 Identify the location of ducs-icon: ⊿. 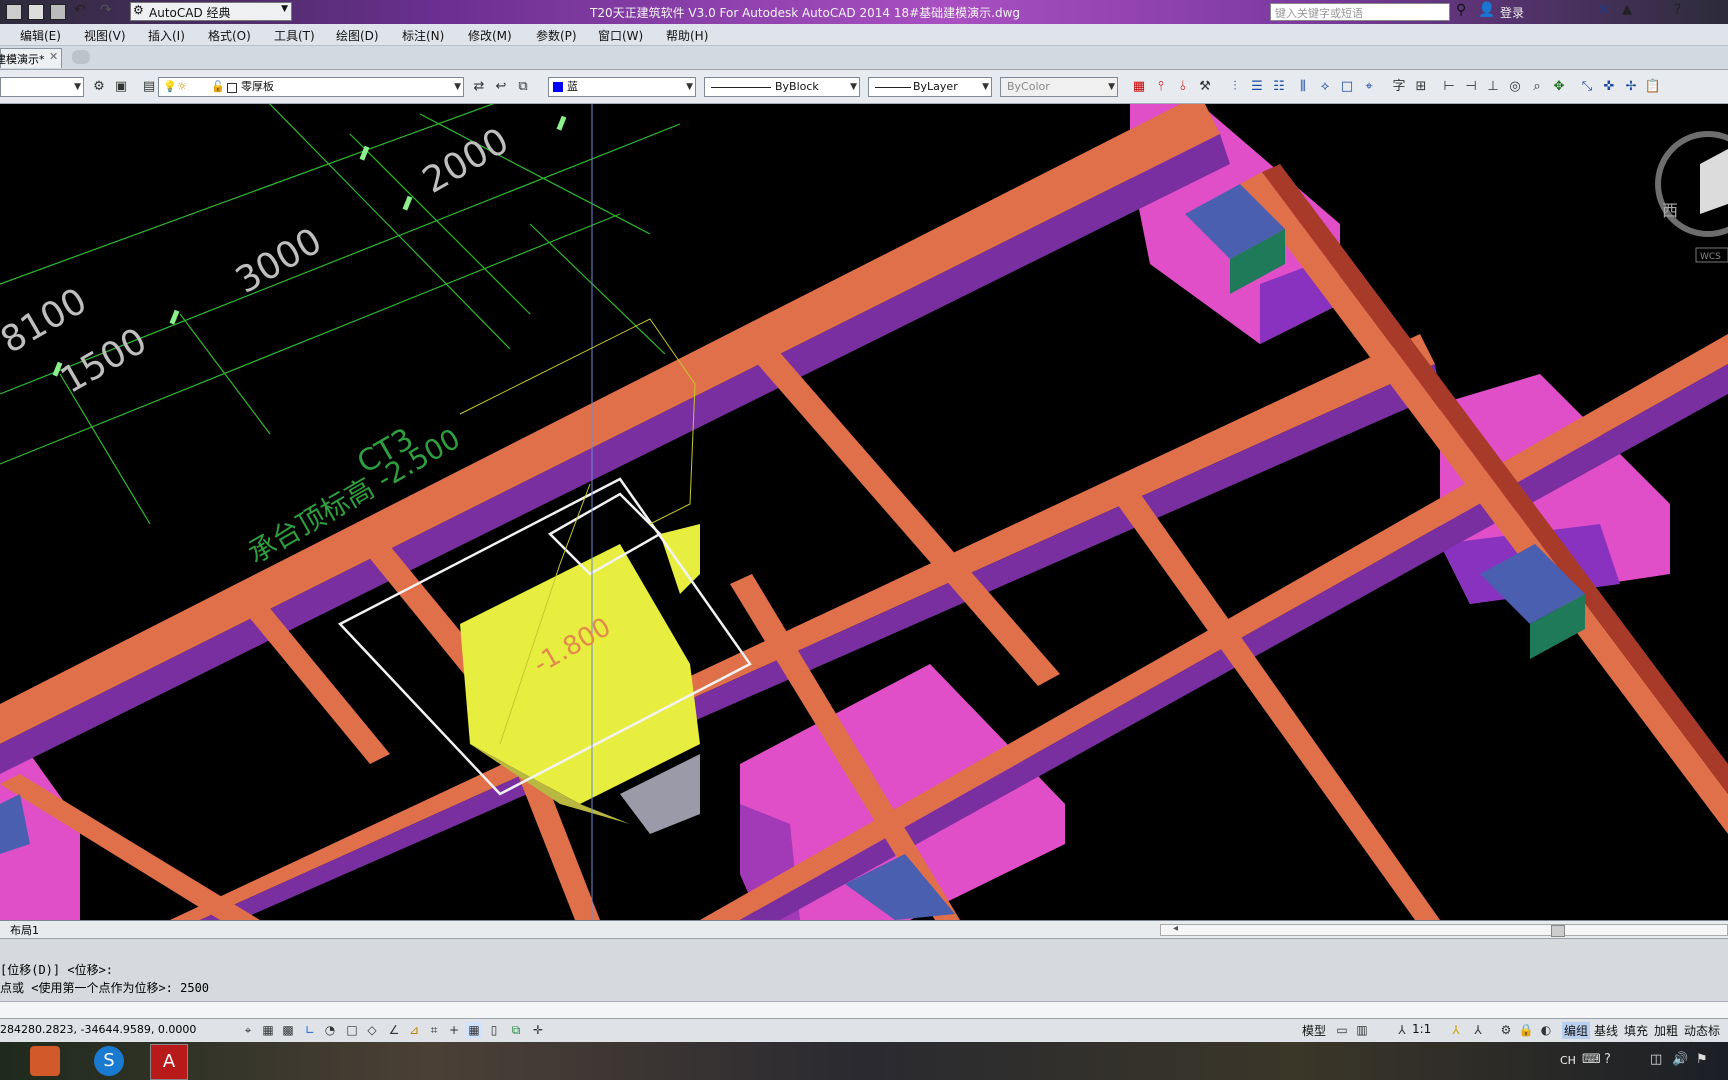
(414, 1030).